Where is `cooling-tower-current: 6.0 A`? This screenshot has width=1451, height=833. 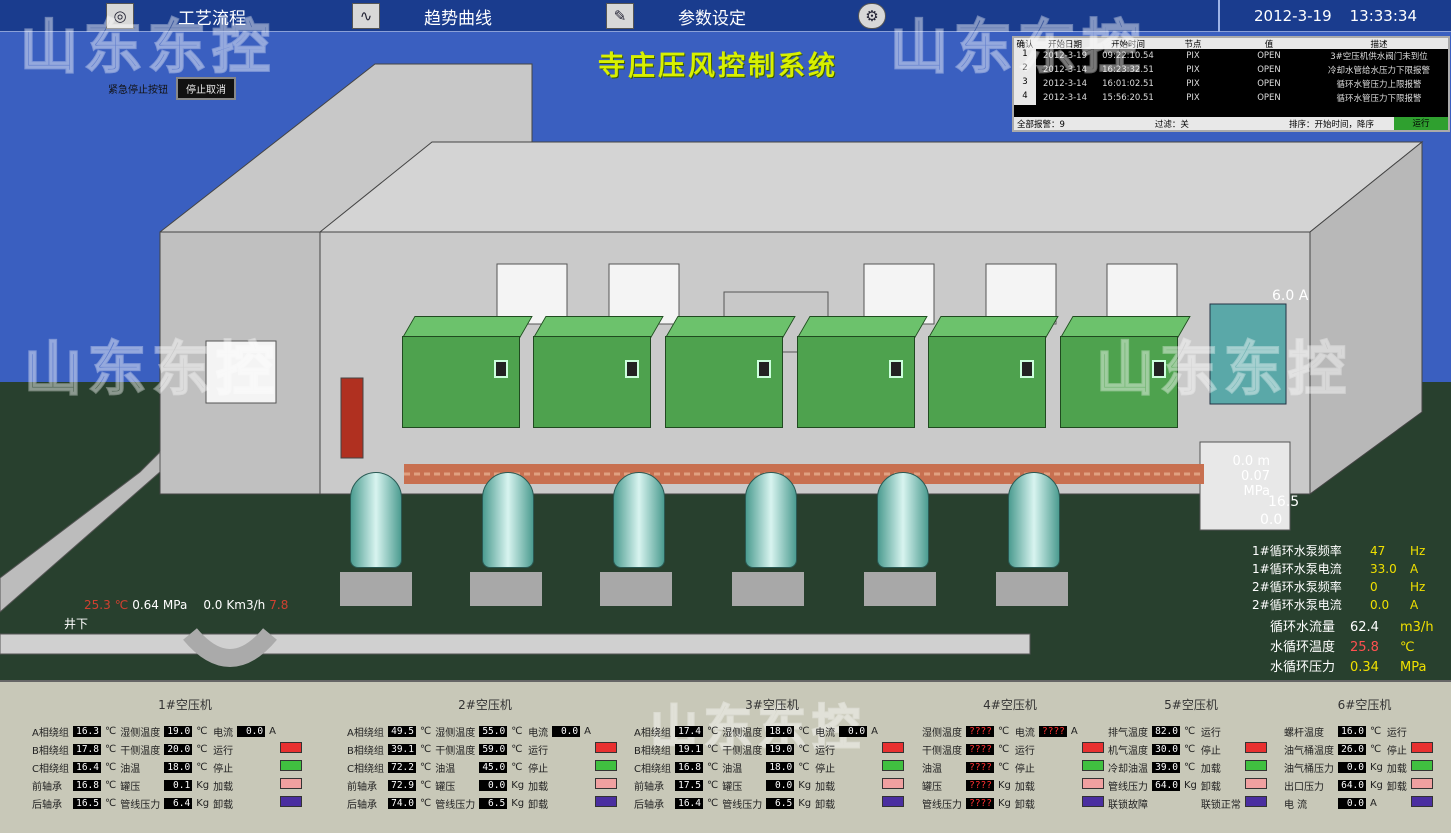
cooling-tower-current: 6.0 A is located at coordinates (1290, 296).